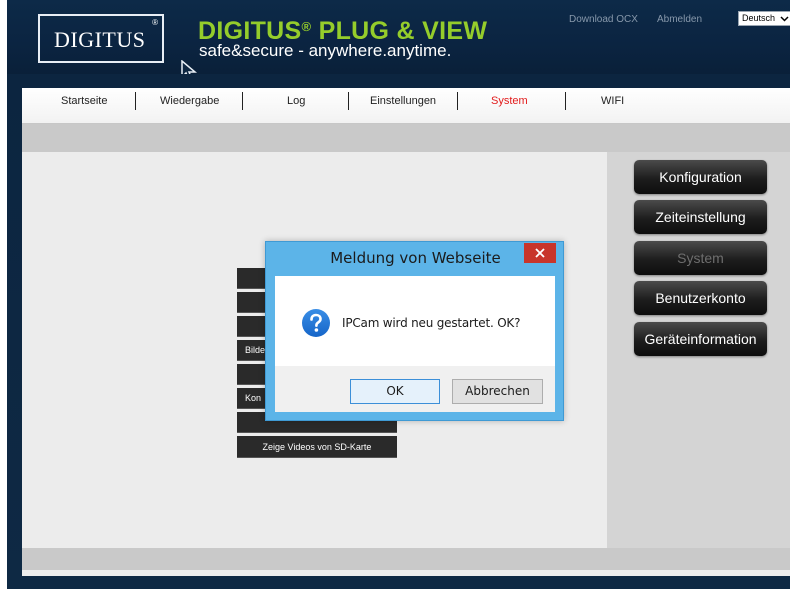  I want to click on show-sd-videos-button: Zeige Videos von SD-Karte, so click(317, 447).